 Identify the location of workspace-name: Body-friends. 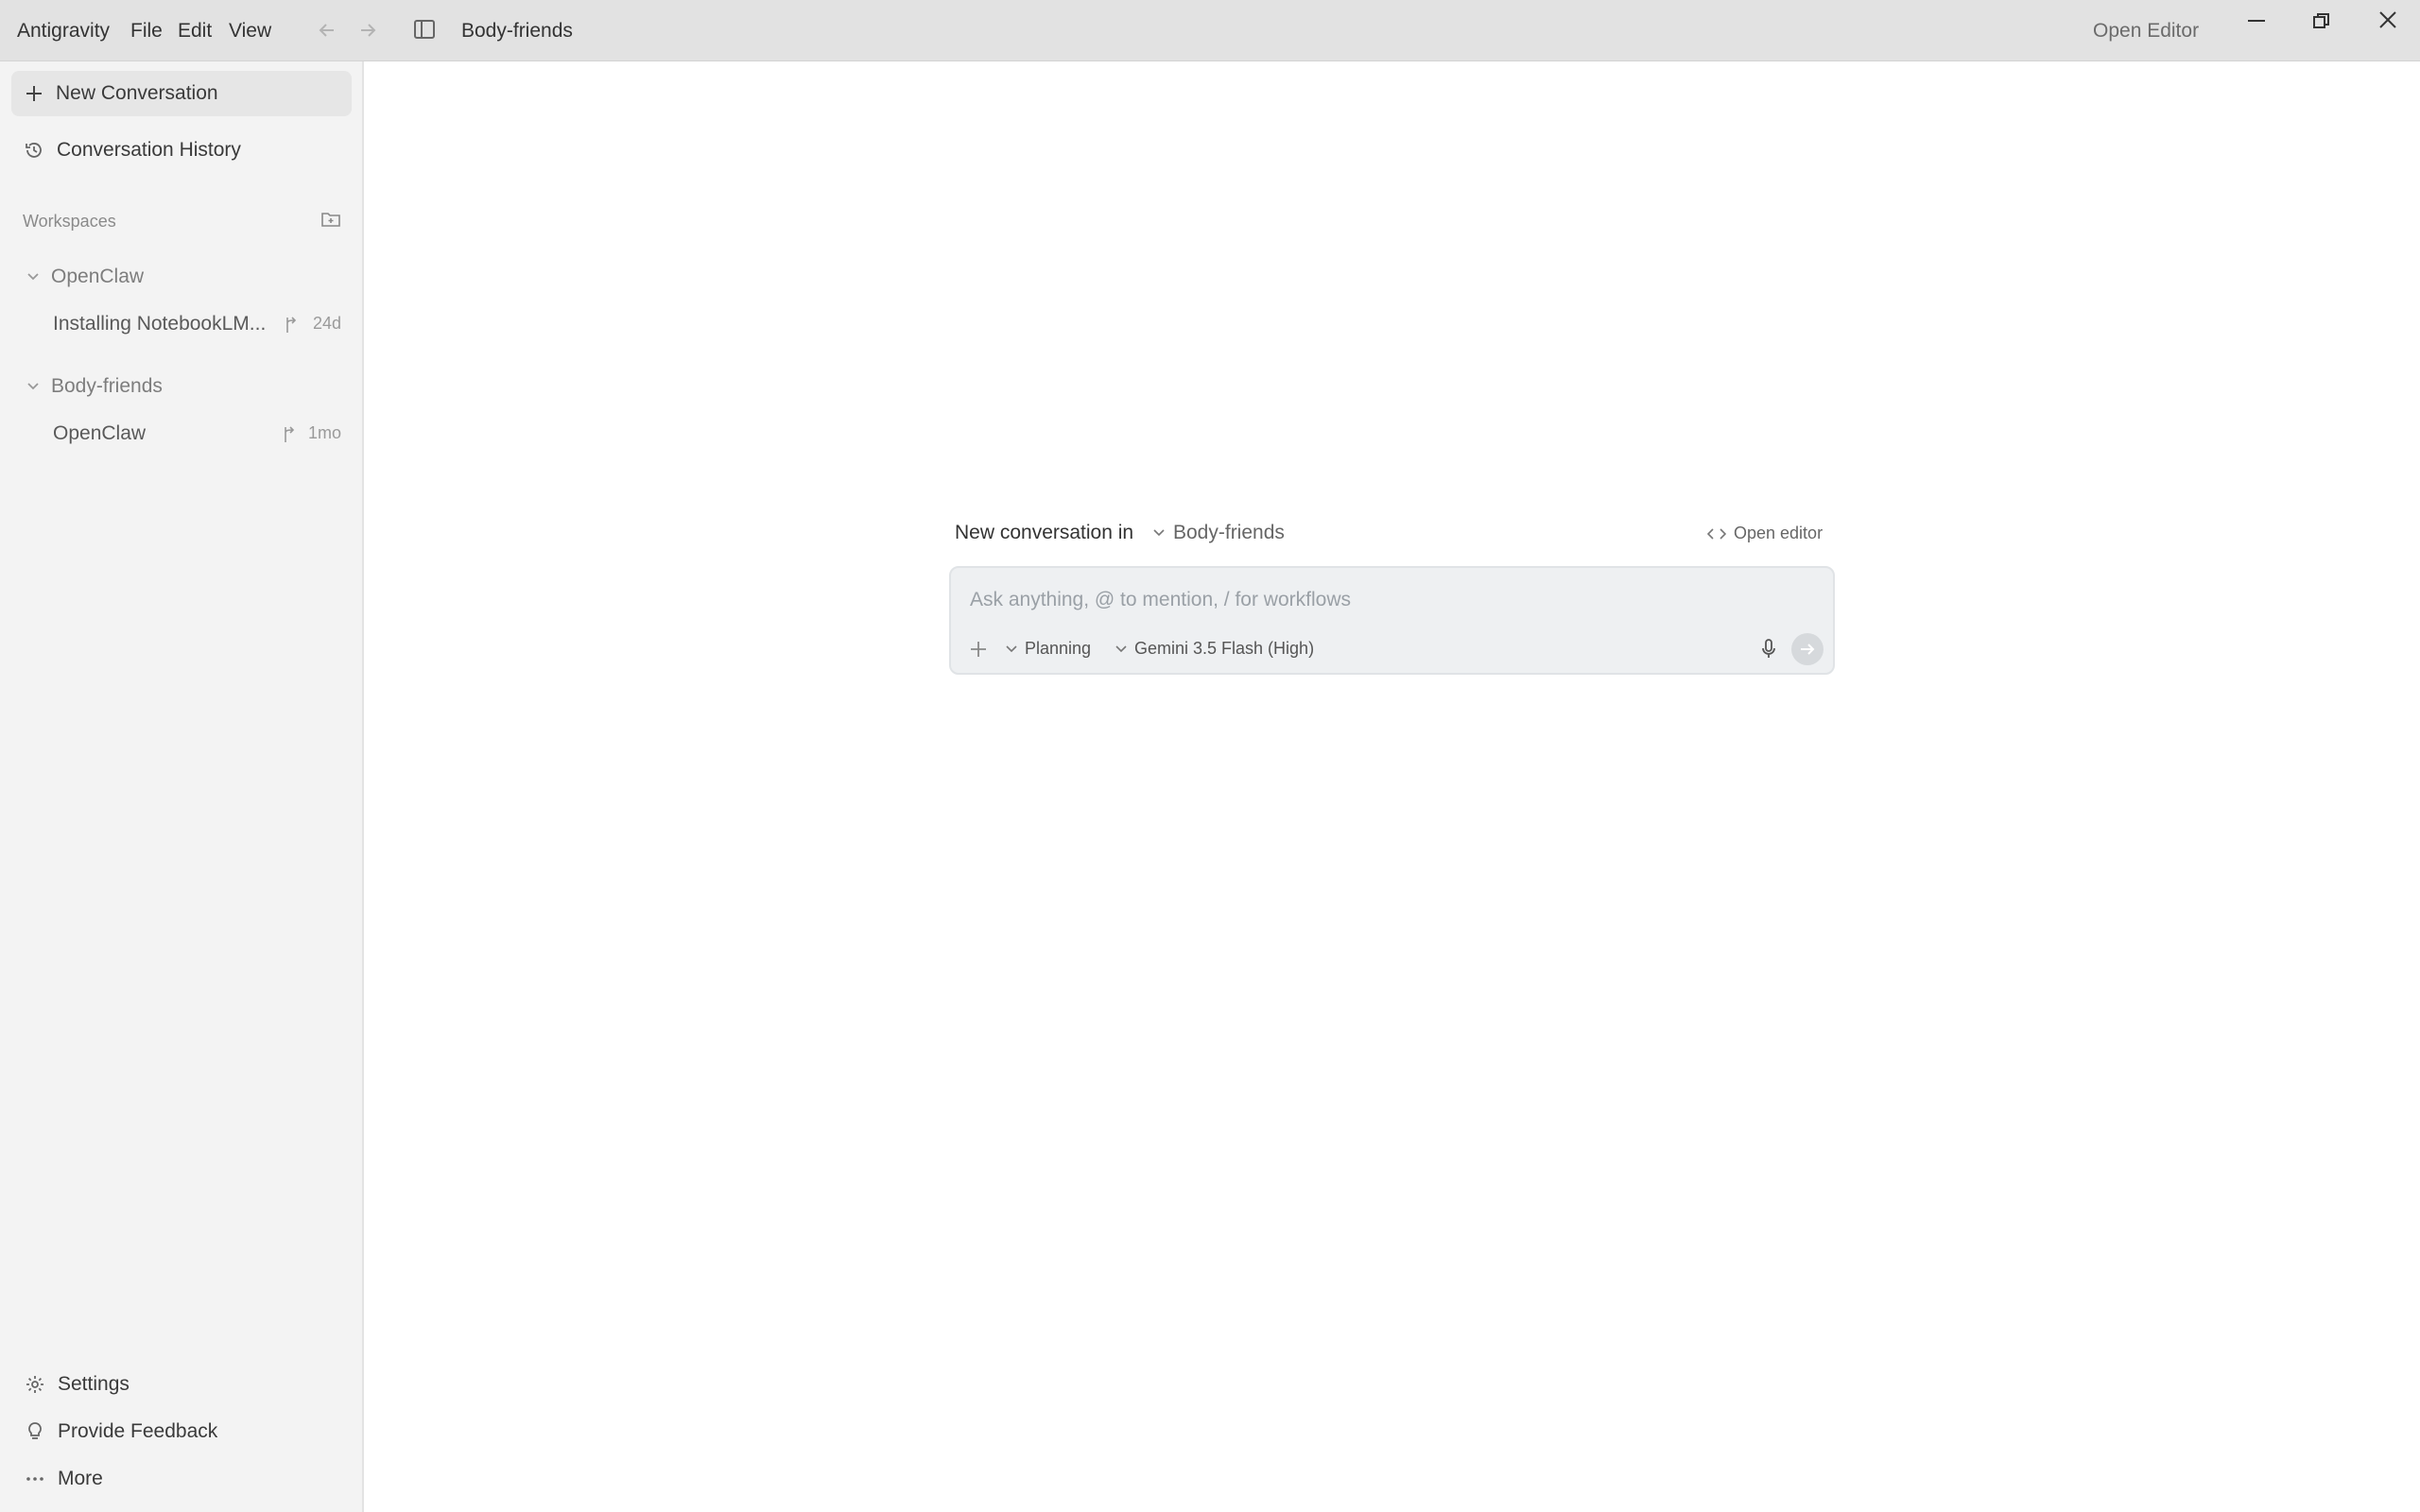
(107, 386).